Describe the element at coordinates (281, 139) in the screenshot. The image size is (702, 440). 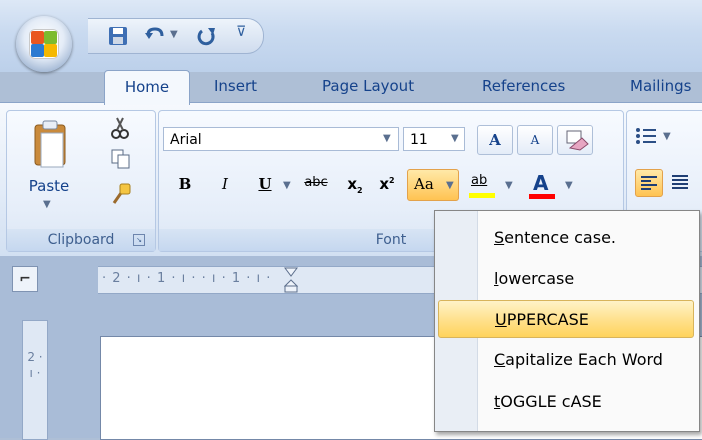
I see `font-family-field: Arial` at that location.